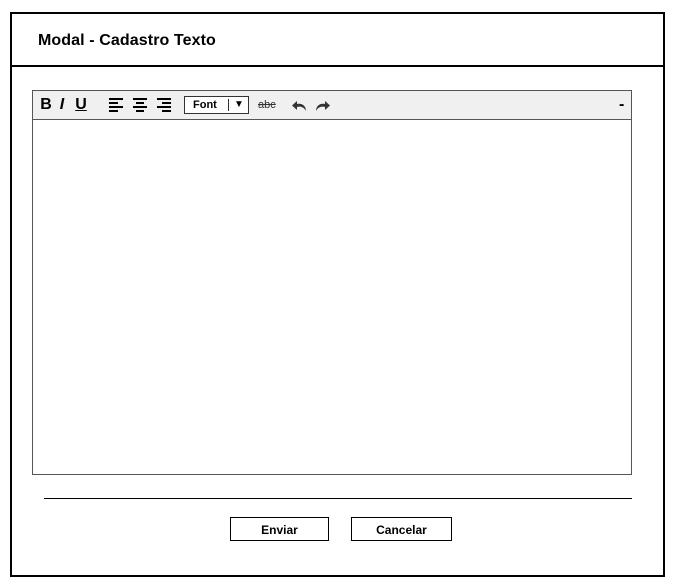 The height and width of the screenshot is (585, 681). I want to click on modal-title: Modal - Cadastro Texto, so click(127, 40).